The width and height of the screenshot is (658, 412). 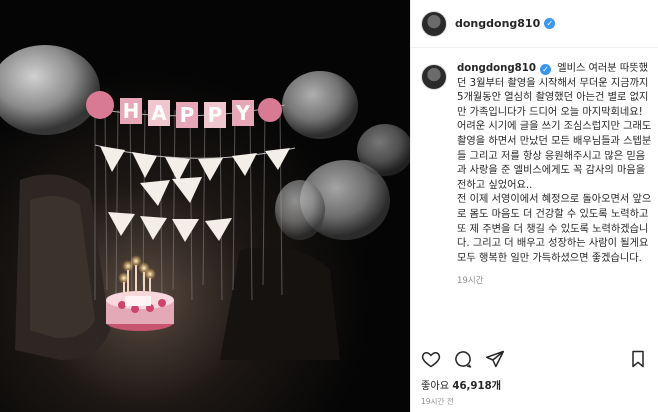 What do you see at coordinates (534, 359) in the screenshot?
I see `action-bar` at bounding box center [534, 359].